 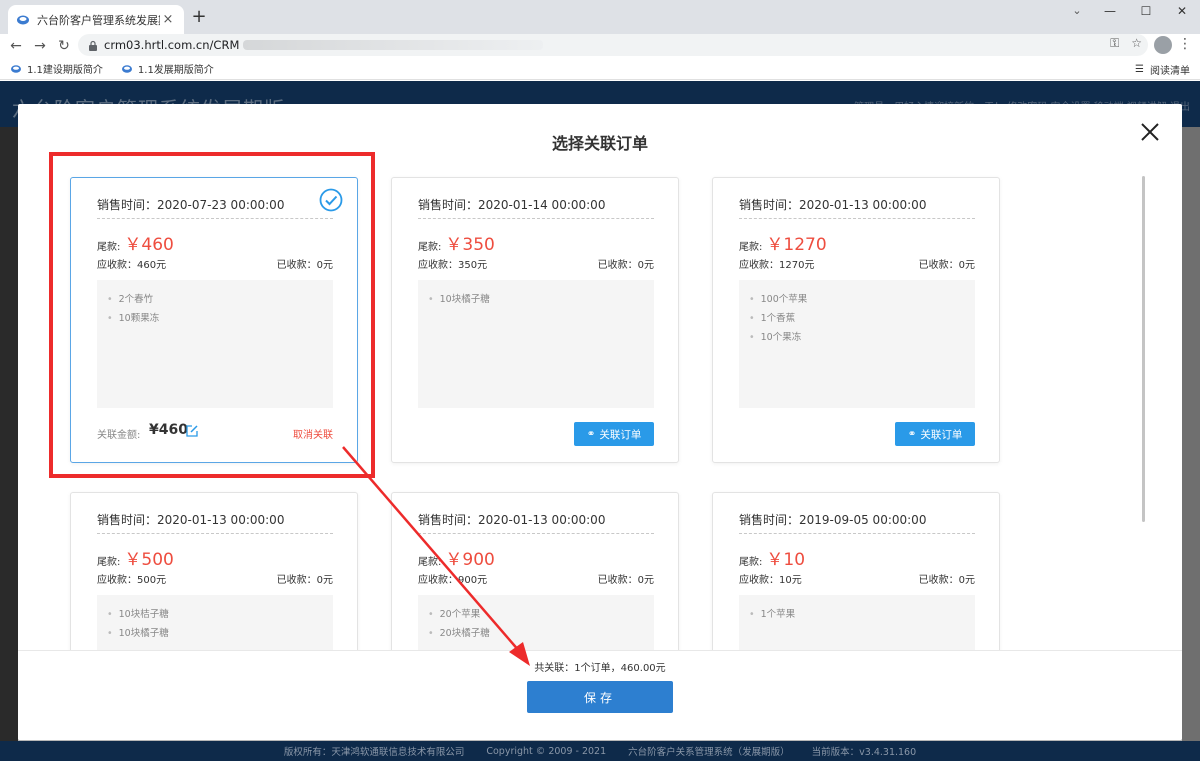 I want to click on annotation-highlight-box, so click(x=212, y=315).